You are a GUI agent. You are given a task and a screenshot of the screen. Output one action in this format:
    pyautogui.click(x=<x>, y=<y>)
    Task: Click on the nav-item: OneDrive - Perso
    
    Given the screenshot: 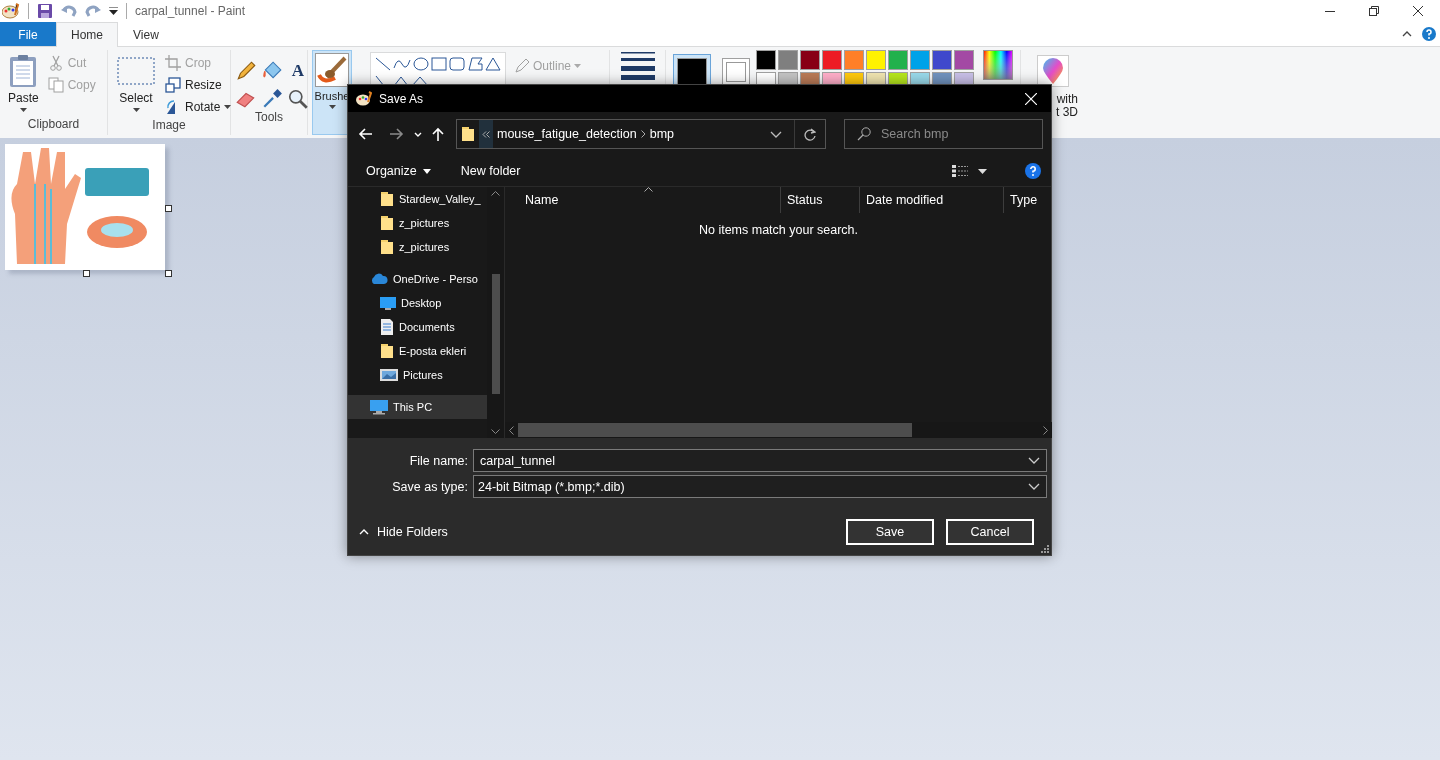 What is the action you would take?
    pyautogui.click(x=417, y=279)
    